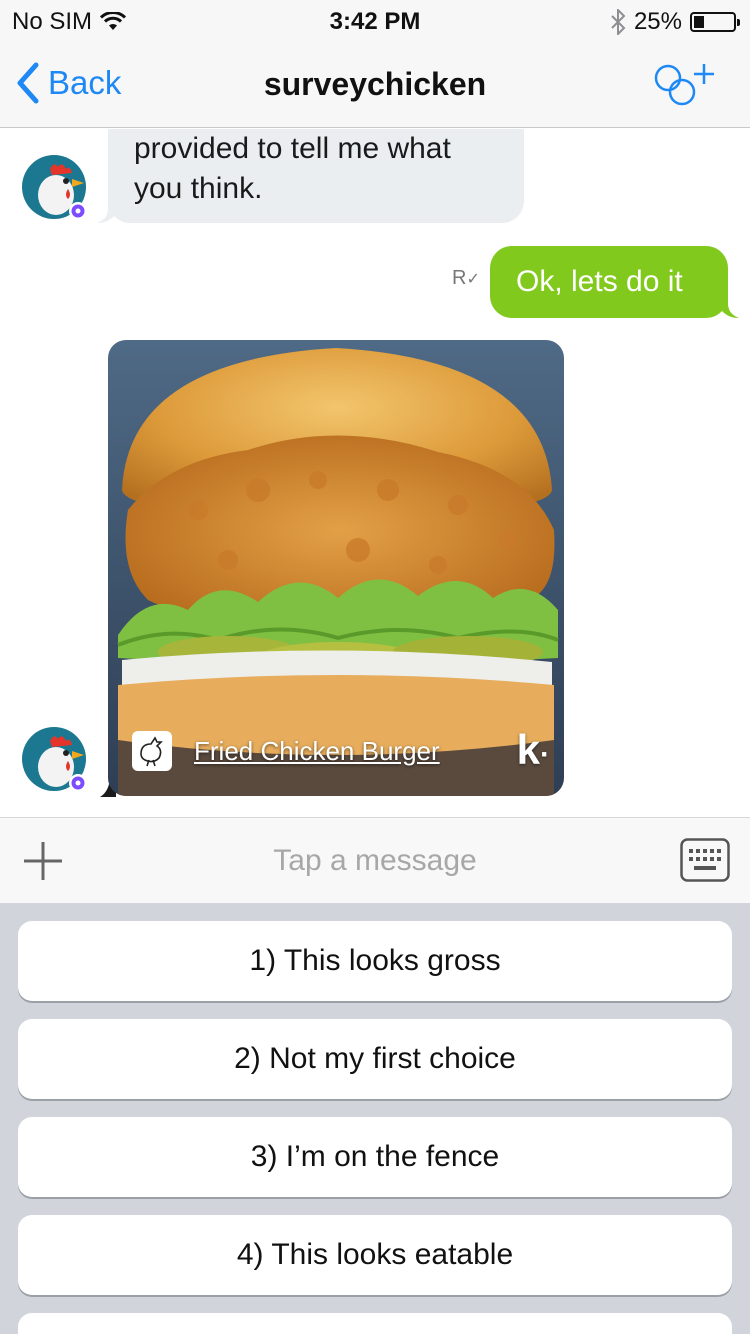 The image size is (750, 1334). Describe the element at coordinates (43, 861) in the screenshot. I see `plus-icon` at that location.